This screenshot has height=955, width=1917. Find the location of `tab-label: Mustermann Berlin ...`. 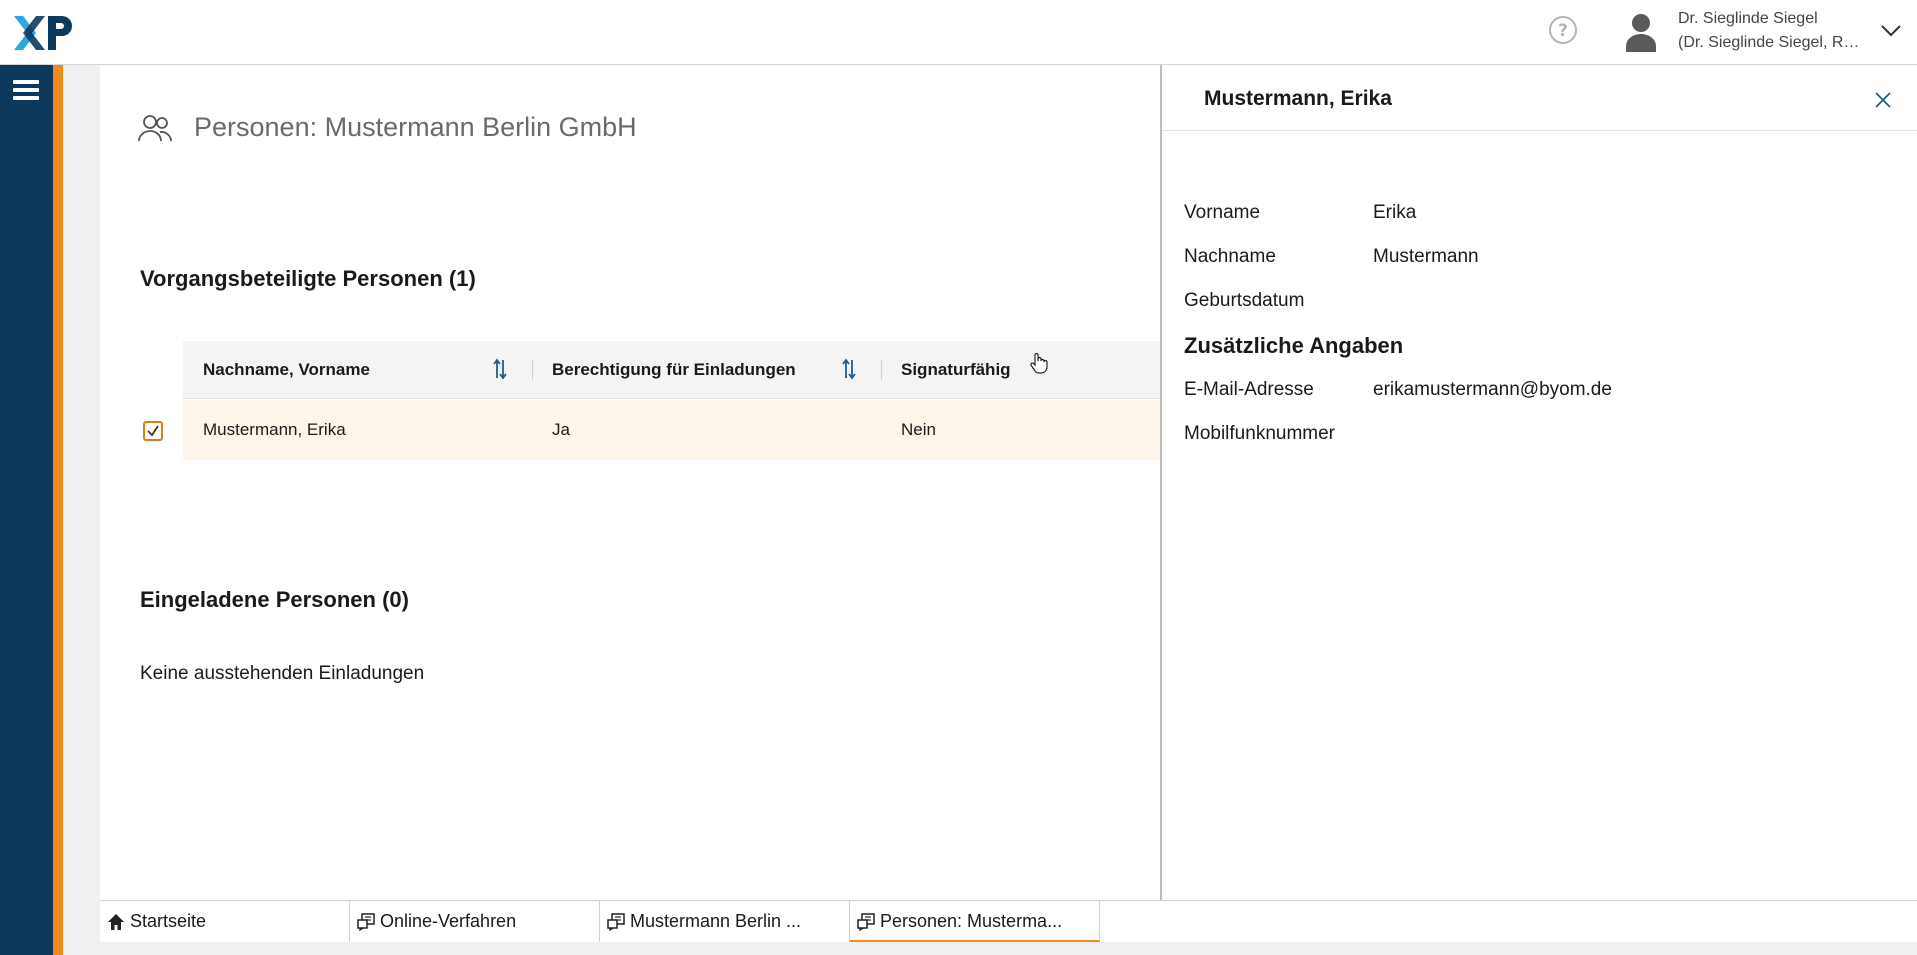

tab-label: Mustermann Berlin ... is located at coordinates (716, 921).